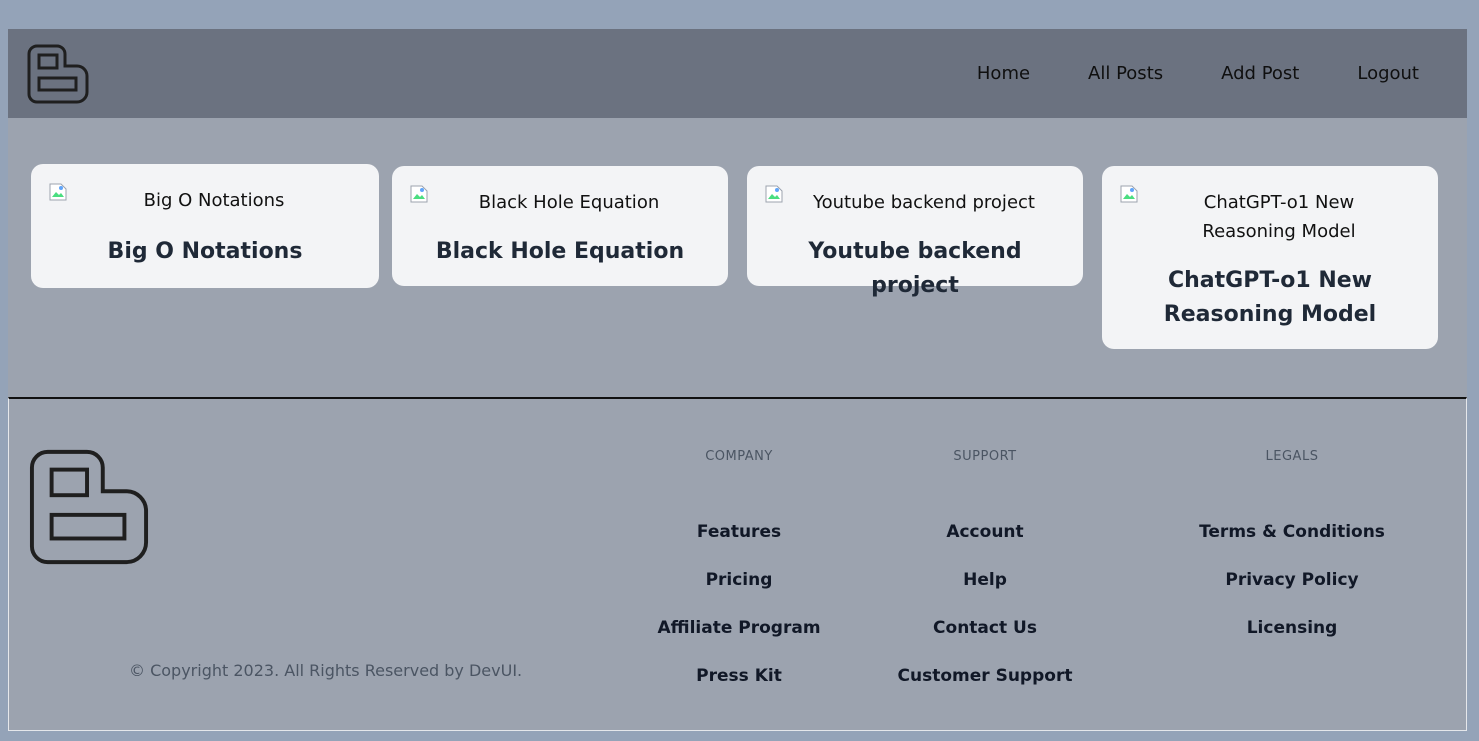  Describe the element at coordinates (739, 456) in the screenshot. I see `footer-heading: COMPANY` at that location.